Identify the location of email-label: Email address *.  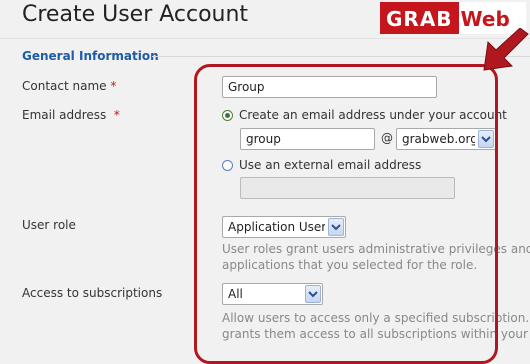
(71, 115).